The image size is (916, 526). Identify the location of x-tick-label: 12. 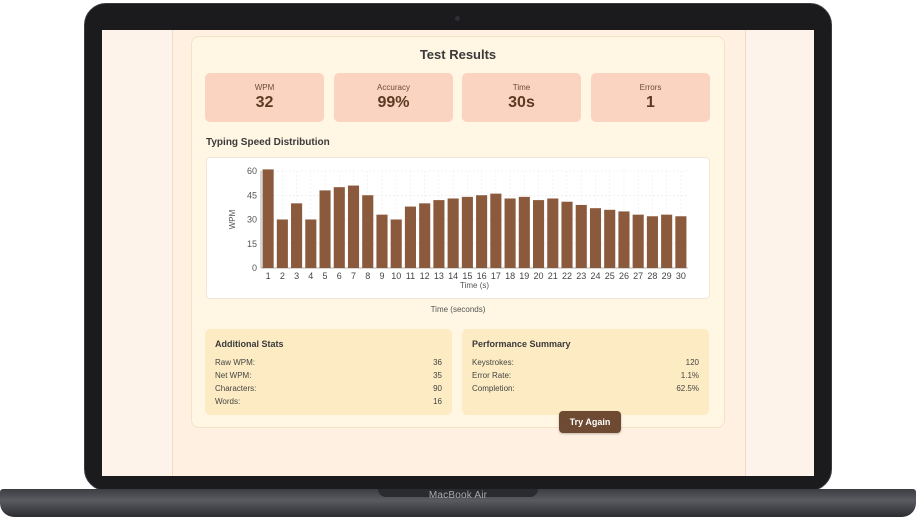
(425, 276).